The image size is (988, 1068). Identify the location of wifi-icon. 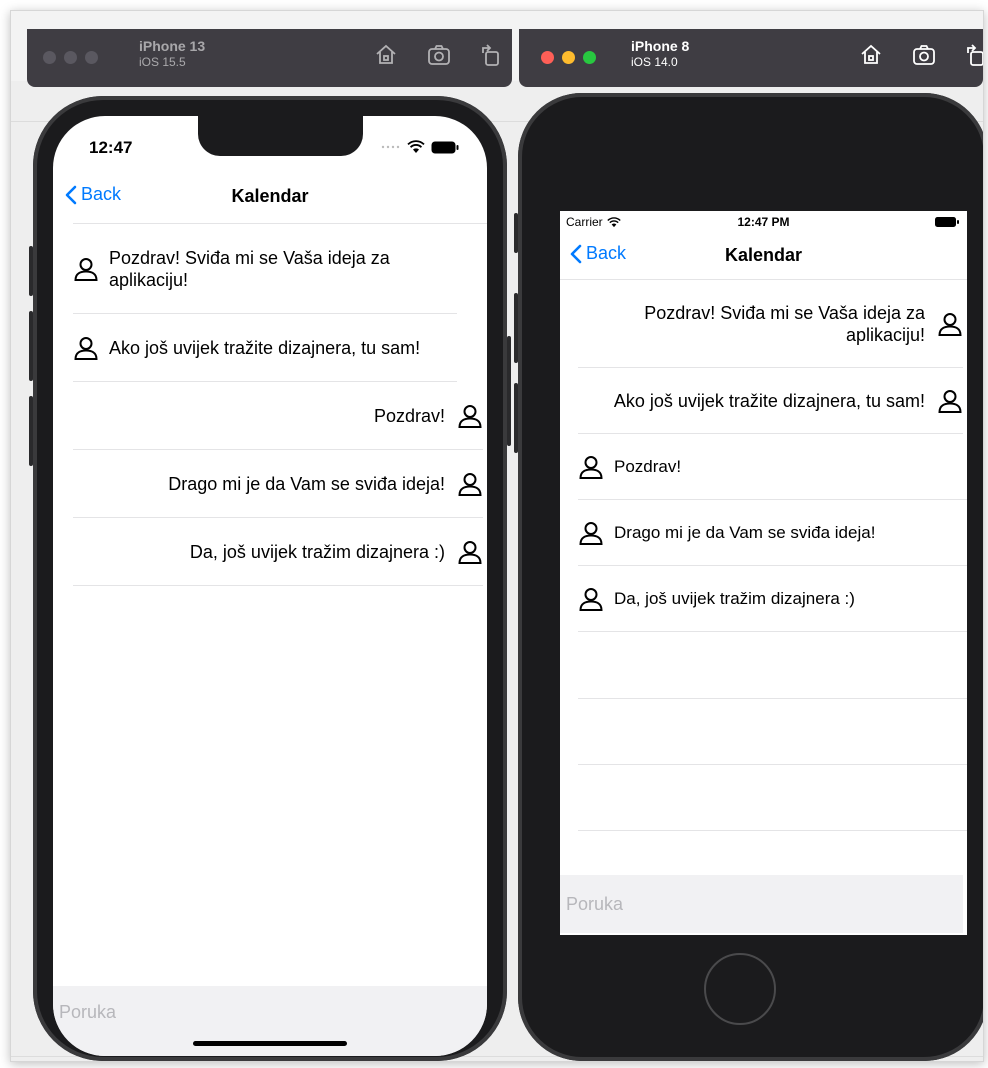
(416, 146).